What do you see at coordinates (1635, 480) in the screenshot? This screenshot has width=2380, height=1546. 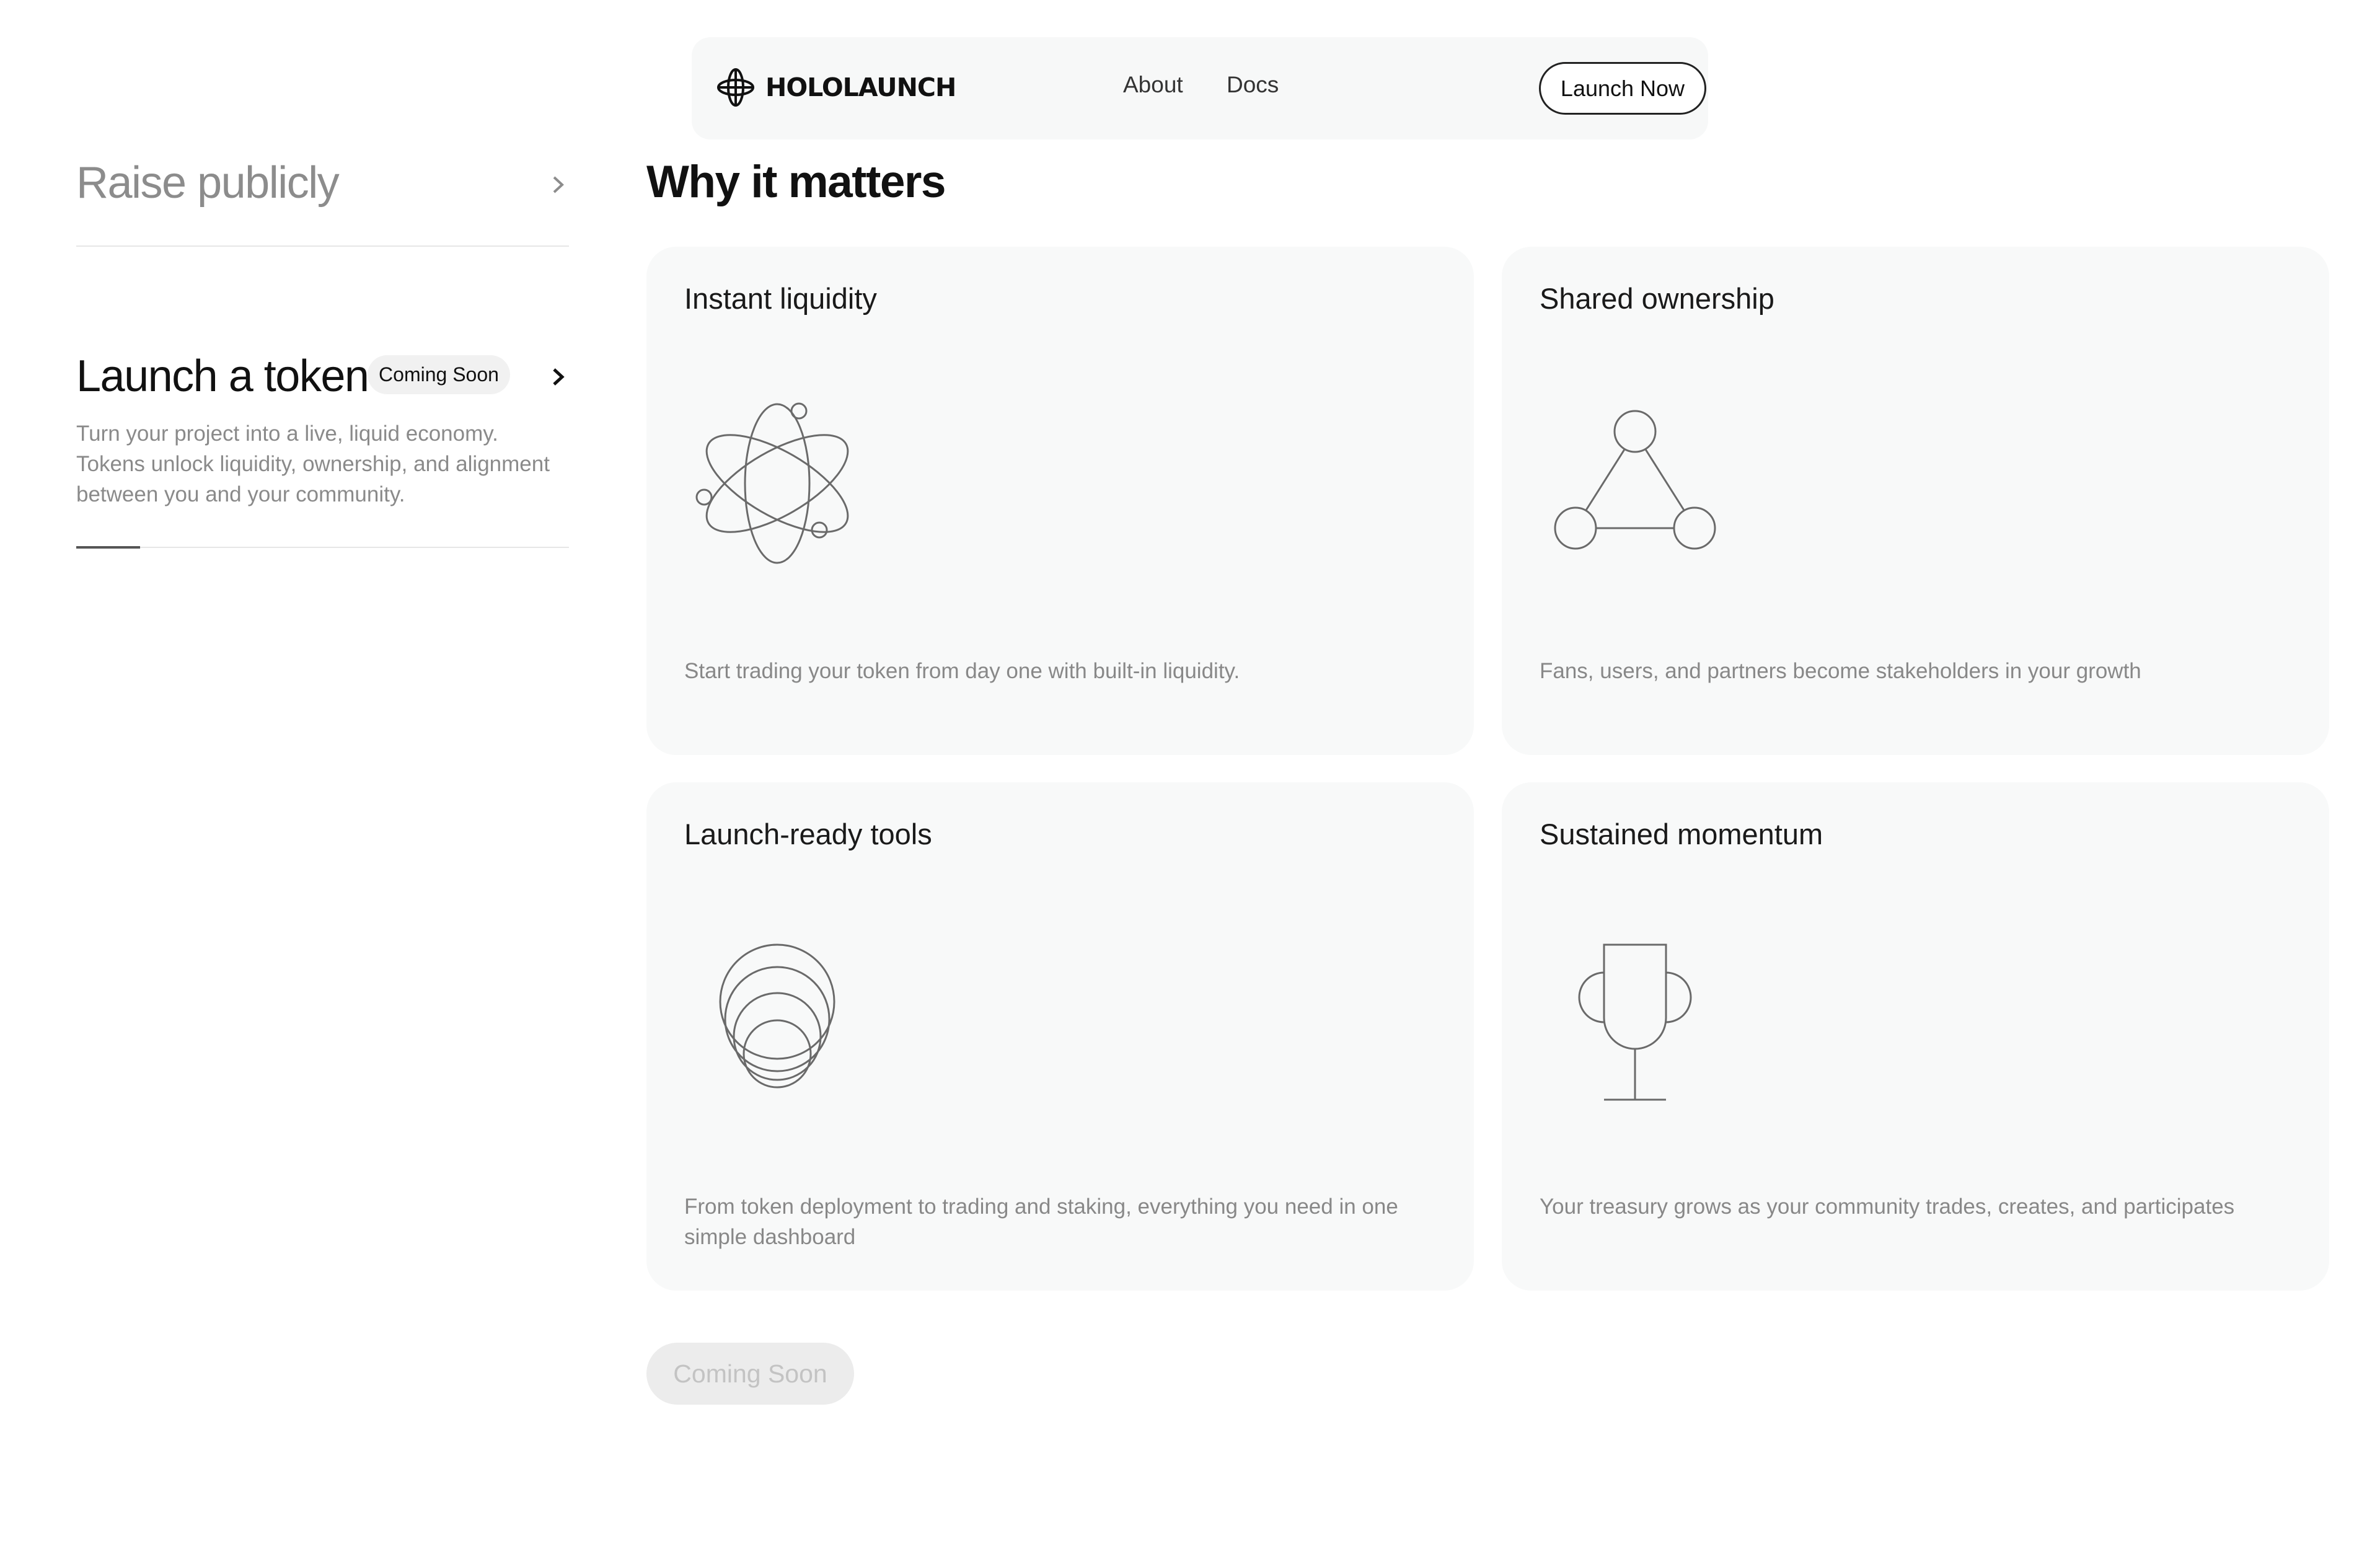 I see `network-triangle-icon` at bounding box center [1635, 480].